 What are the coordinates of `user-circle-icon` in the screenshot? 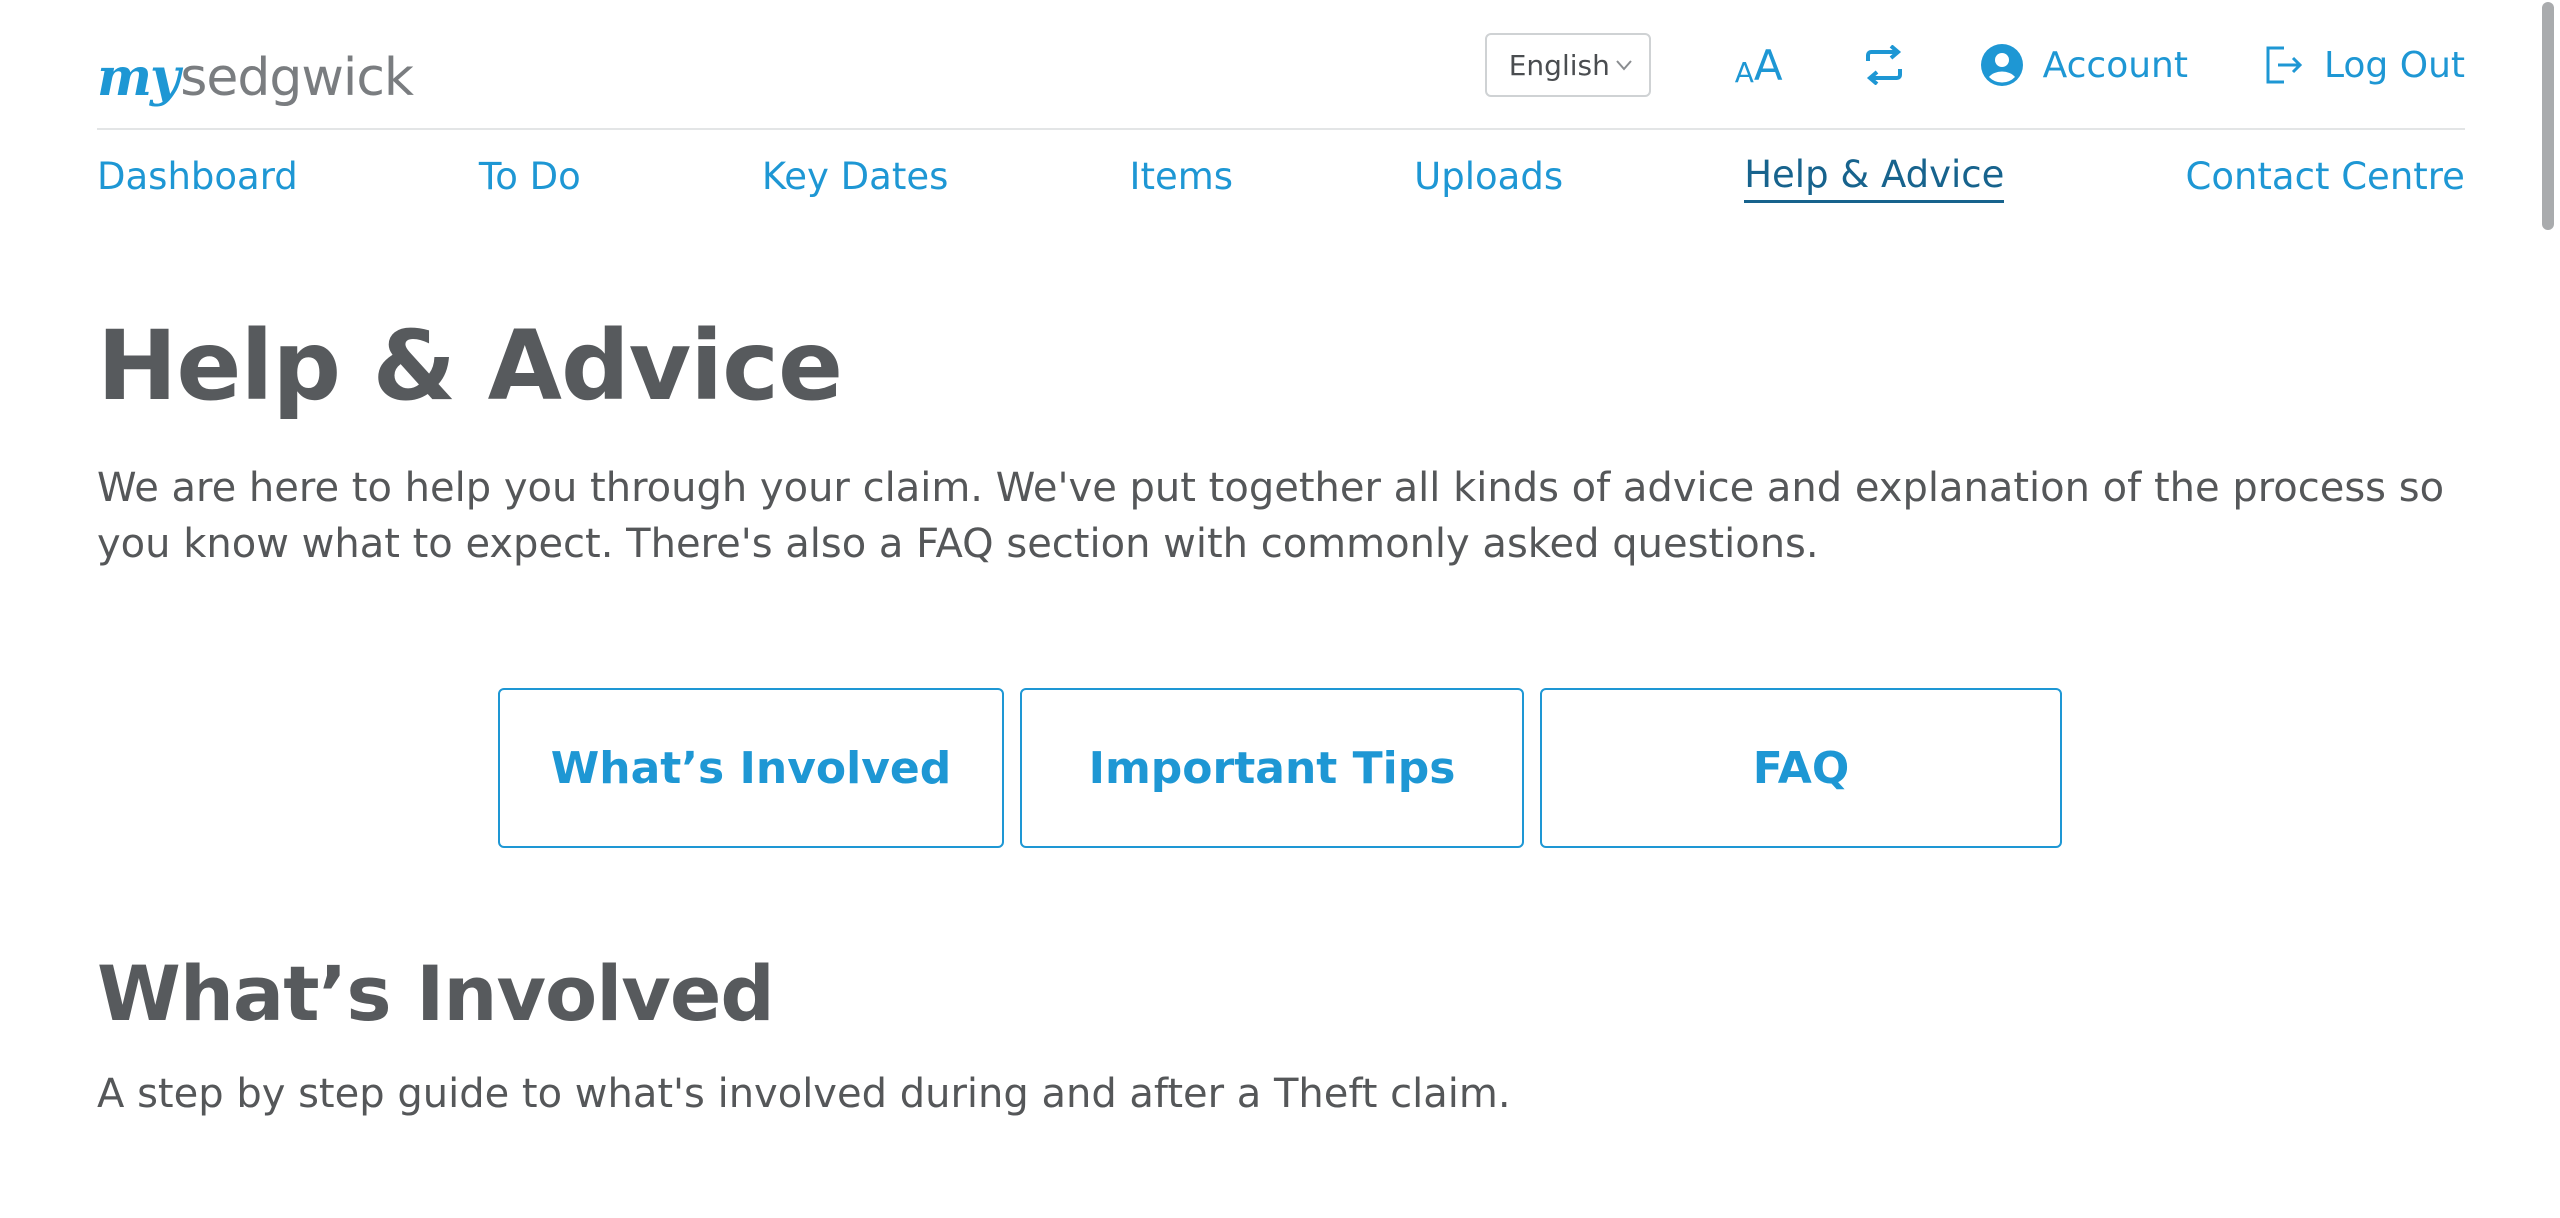 It's located at (2001, 65).